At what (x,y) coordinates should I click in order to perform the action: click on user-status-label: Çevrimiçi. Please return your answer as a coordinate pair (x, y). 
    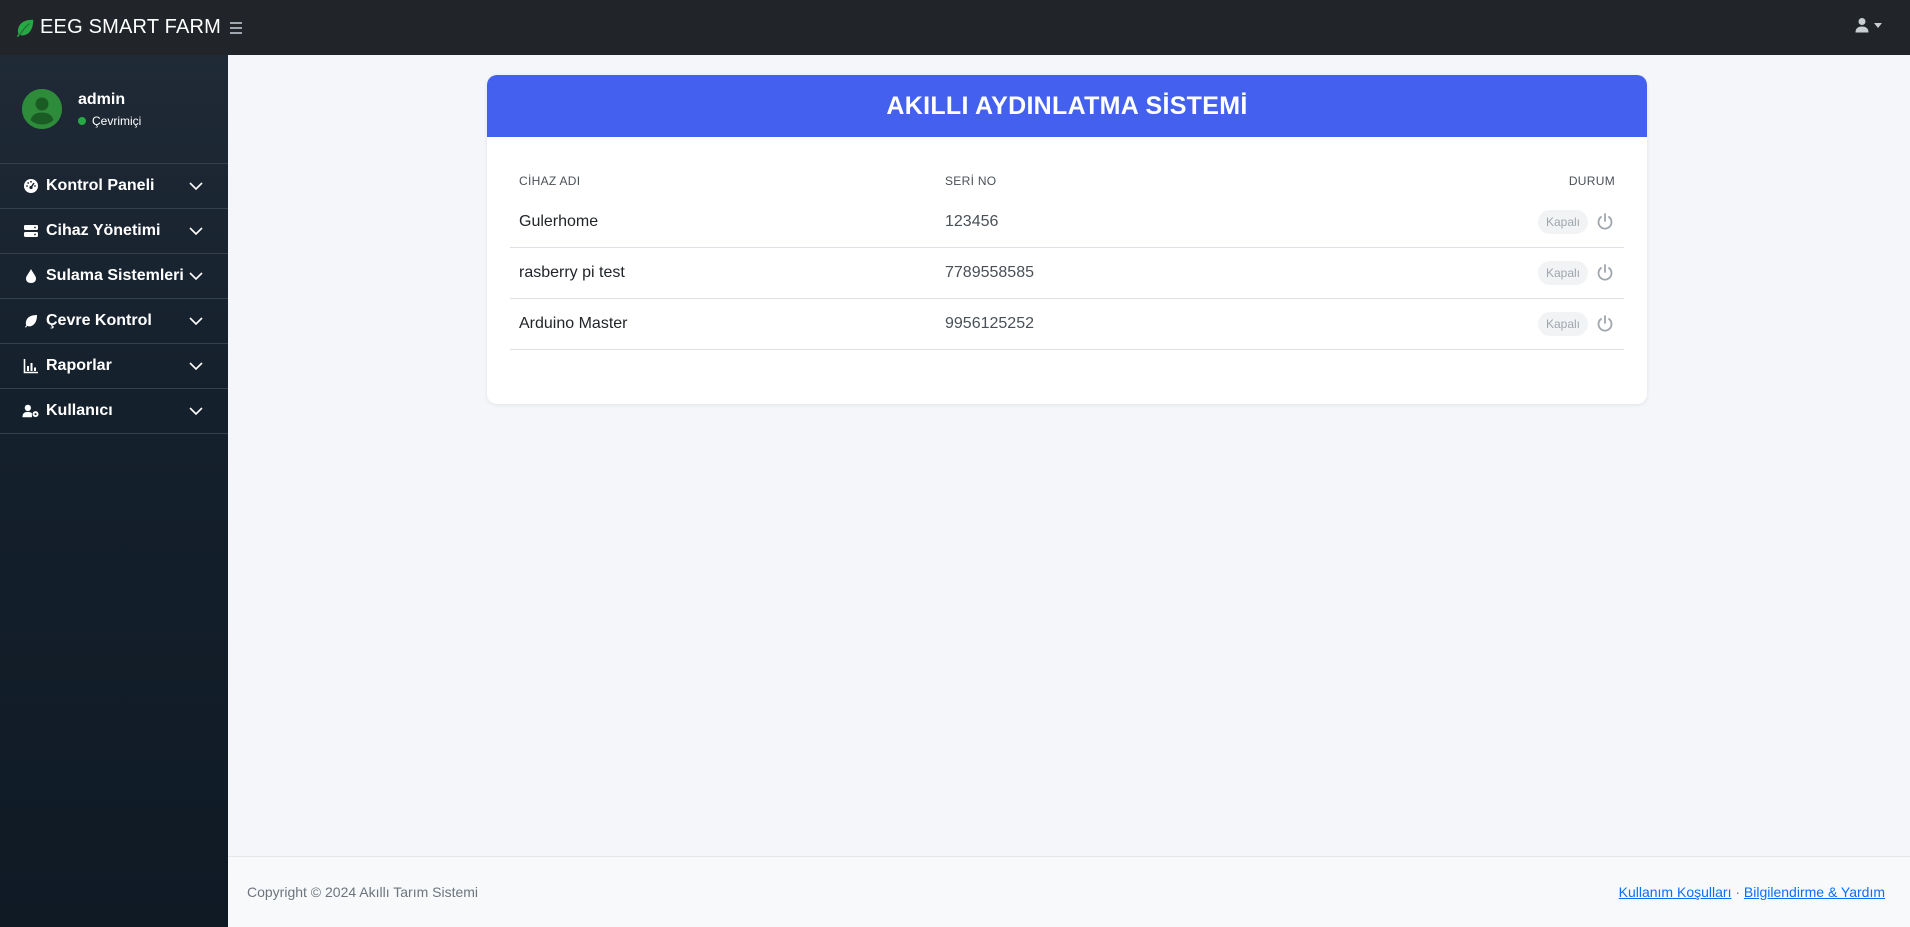
    Looking at the image, I should click on (117, 120).